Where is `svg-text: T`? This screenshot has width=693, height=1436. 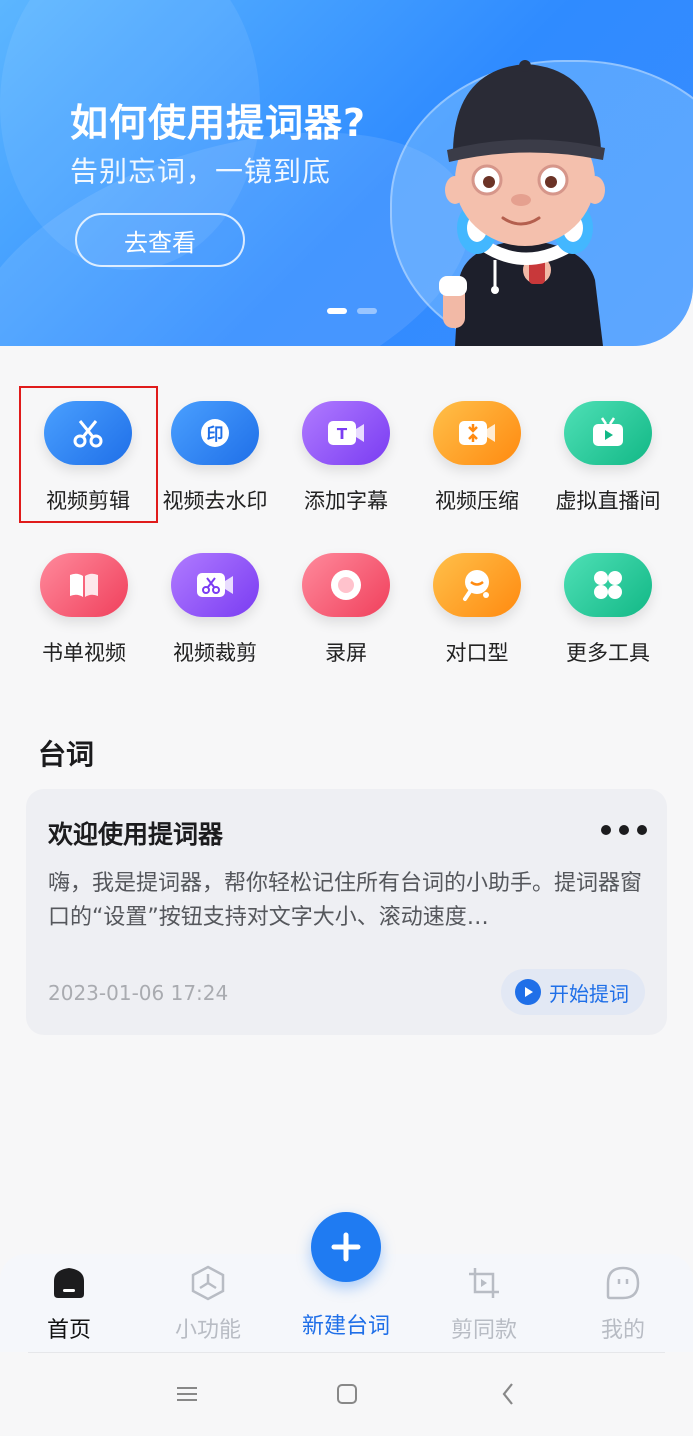 svg-text: T is located at coordinates (342, 434).